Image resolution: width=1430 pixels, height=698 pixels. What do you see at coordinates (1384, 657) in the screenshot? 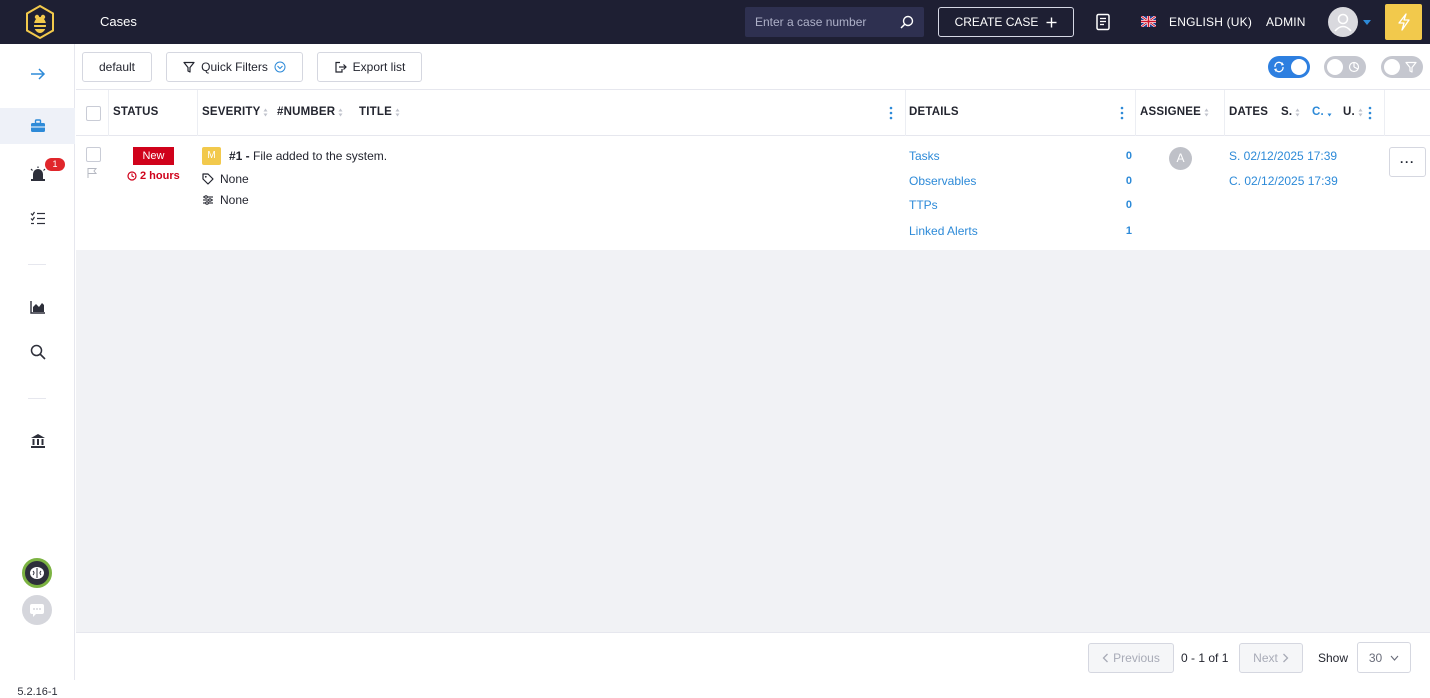
I see `page-size-select: 30` at bounding box center [1384, 657].